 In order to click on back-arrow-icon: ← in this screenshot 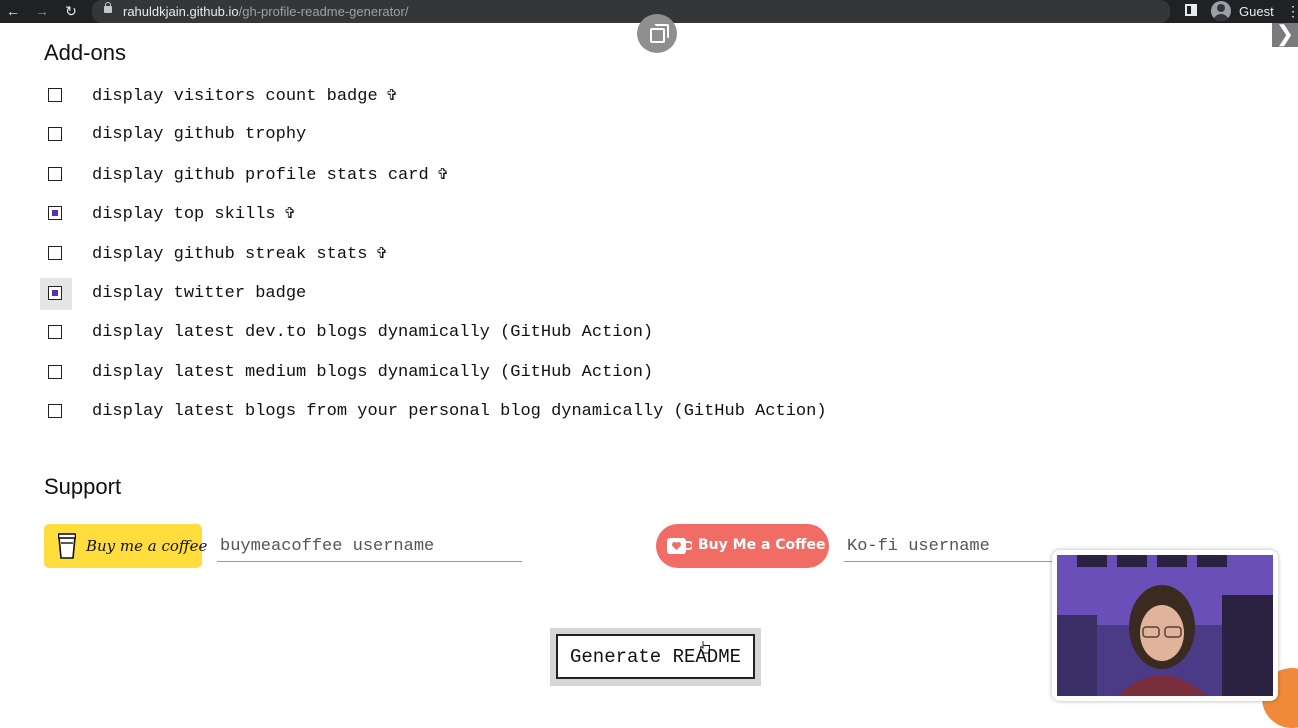, I will do `click(13, 12)`.